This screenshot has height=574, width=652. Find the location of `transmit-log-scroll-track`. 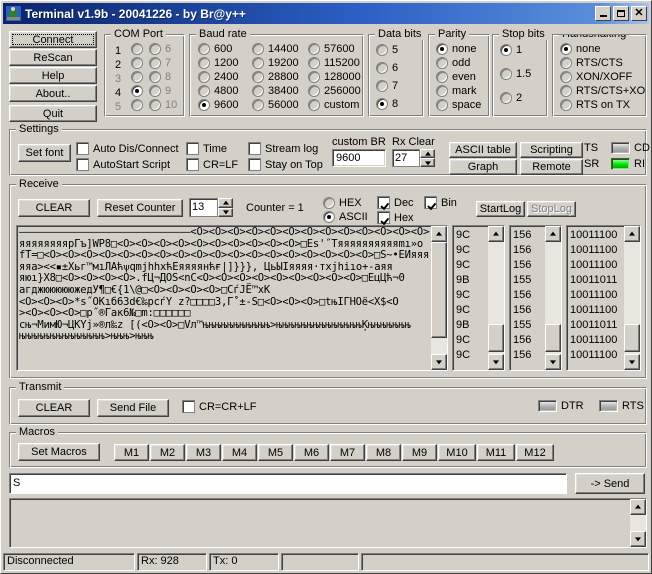

transmit-log-scroll-track is located at coordinates (638, 523).